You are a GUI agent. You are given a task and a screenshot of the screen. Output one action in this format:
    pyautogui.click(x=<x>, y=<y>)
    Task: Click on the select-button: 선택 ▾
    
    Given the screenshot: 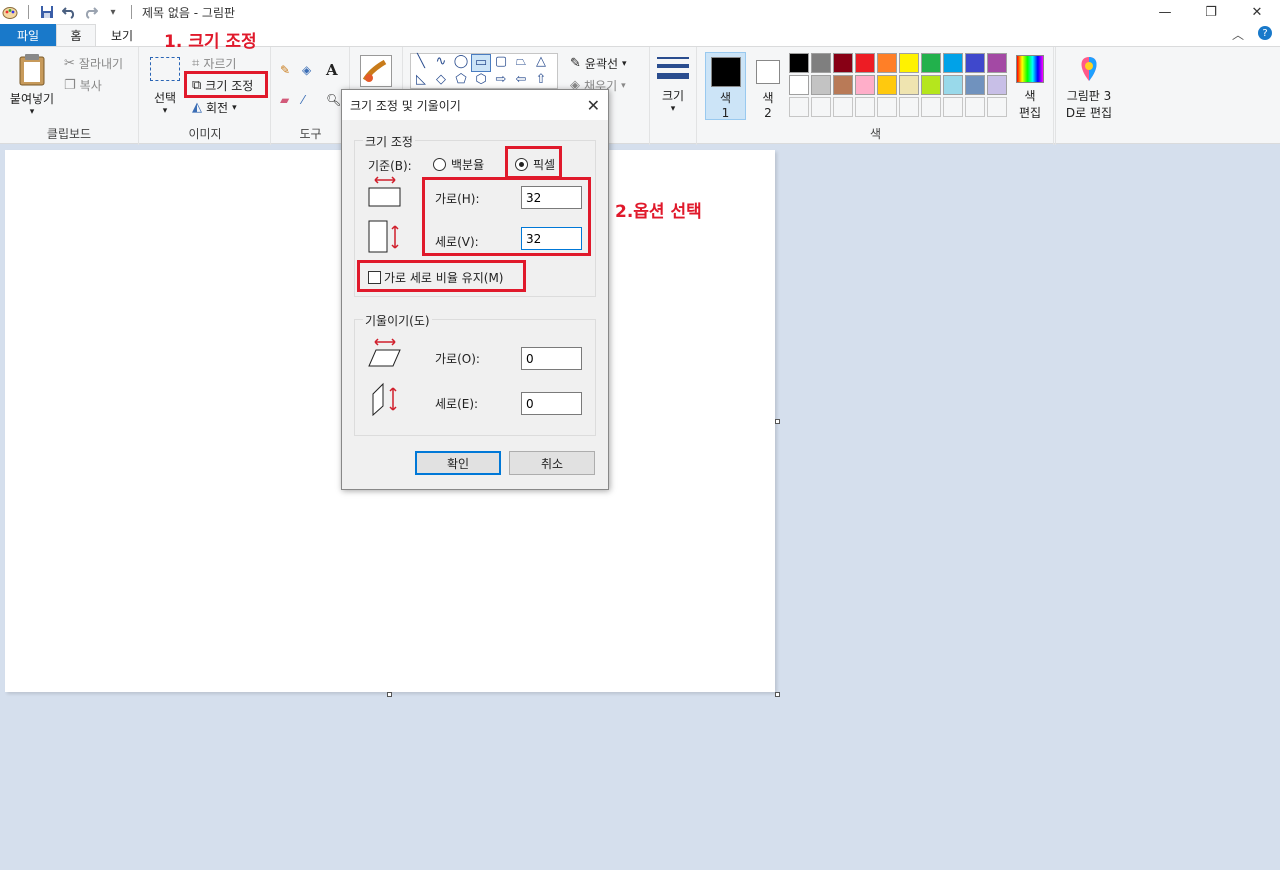 What is the action you would take?
    pyautogui.click(x=165, y=86)
    